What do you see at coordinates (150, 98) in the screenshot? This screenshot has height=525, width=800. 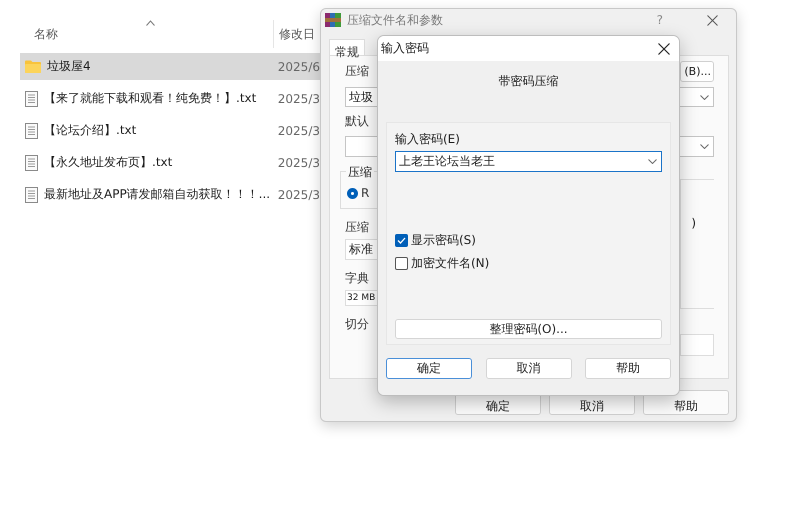 I see `file-name: 【来了就能下载和观看！纯免费！】.txt` at bounding box center [150, 98].